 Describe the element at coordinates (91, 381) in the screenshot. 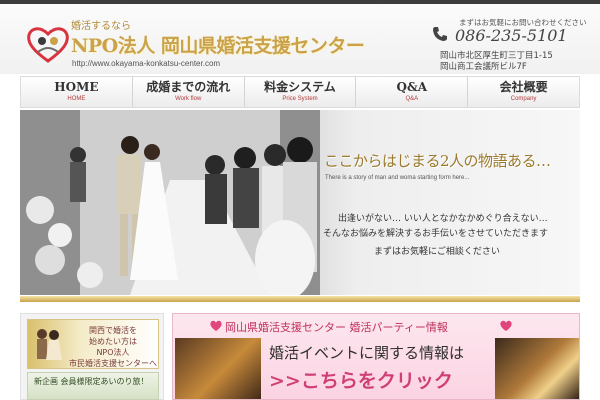

I see `members-tour-text: 新企画 会員様限定あいのり旅！` at that location.